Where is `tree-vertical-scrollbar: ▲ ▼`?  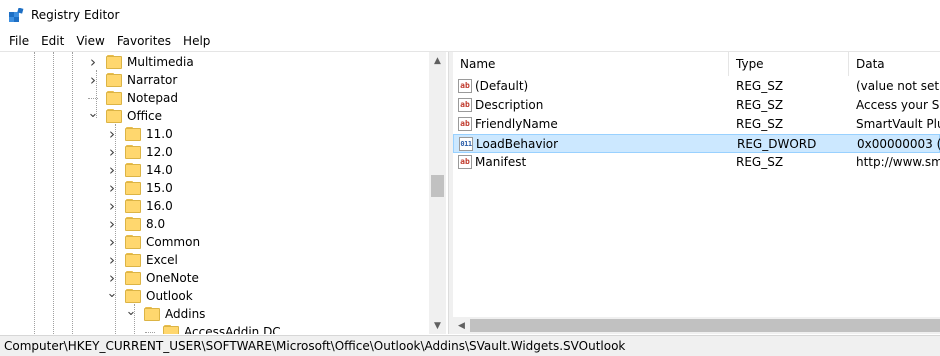 tree-vertical-scrollbar: ▲ ▼ is located at coordinates (437, 193).